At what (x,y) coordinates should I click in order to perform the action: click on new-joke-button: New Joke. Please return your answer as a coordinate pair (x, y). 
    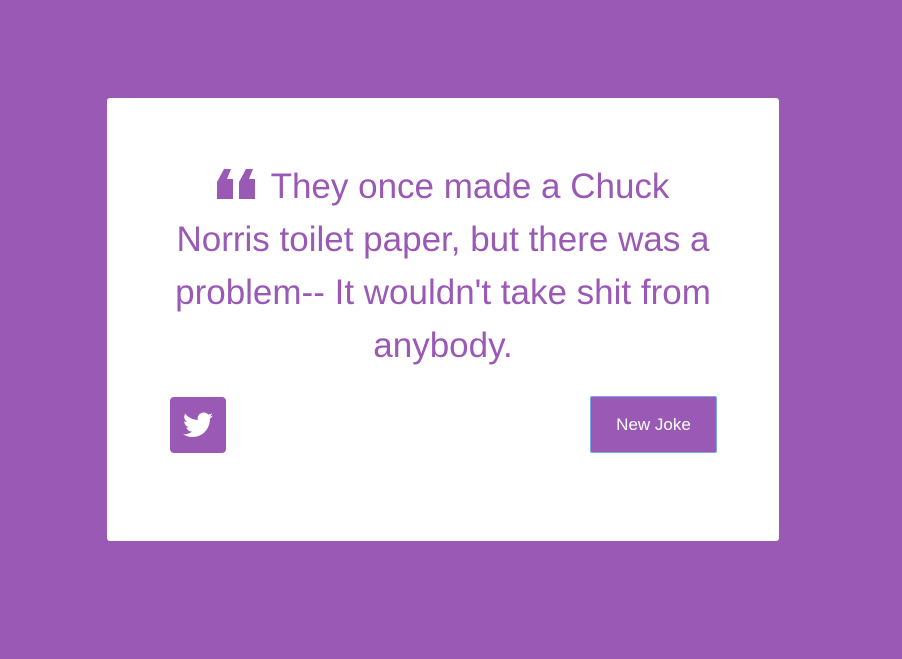
    Looking at the image, I should click on (653, 424).